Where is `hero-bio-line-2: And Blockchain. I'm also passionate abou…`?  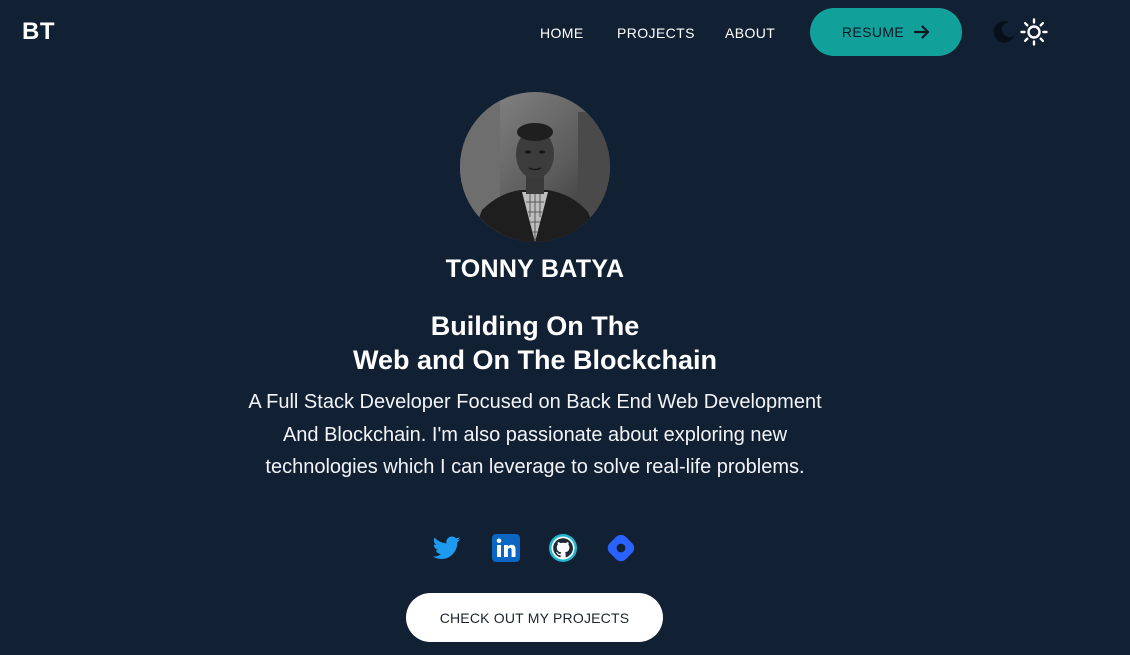
hero-bio-line-2: And Blockchain. I'm also passionate abou… is located at coordinates (535, 434).